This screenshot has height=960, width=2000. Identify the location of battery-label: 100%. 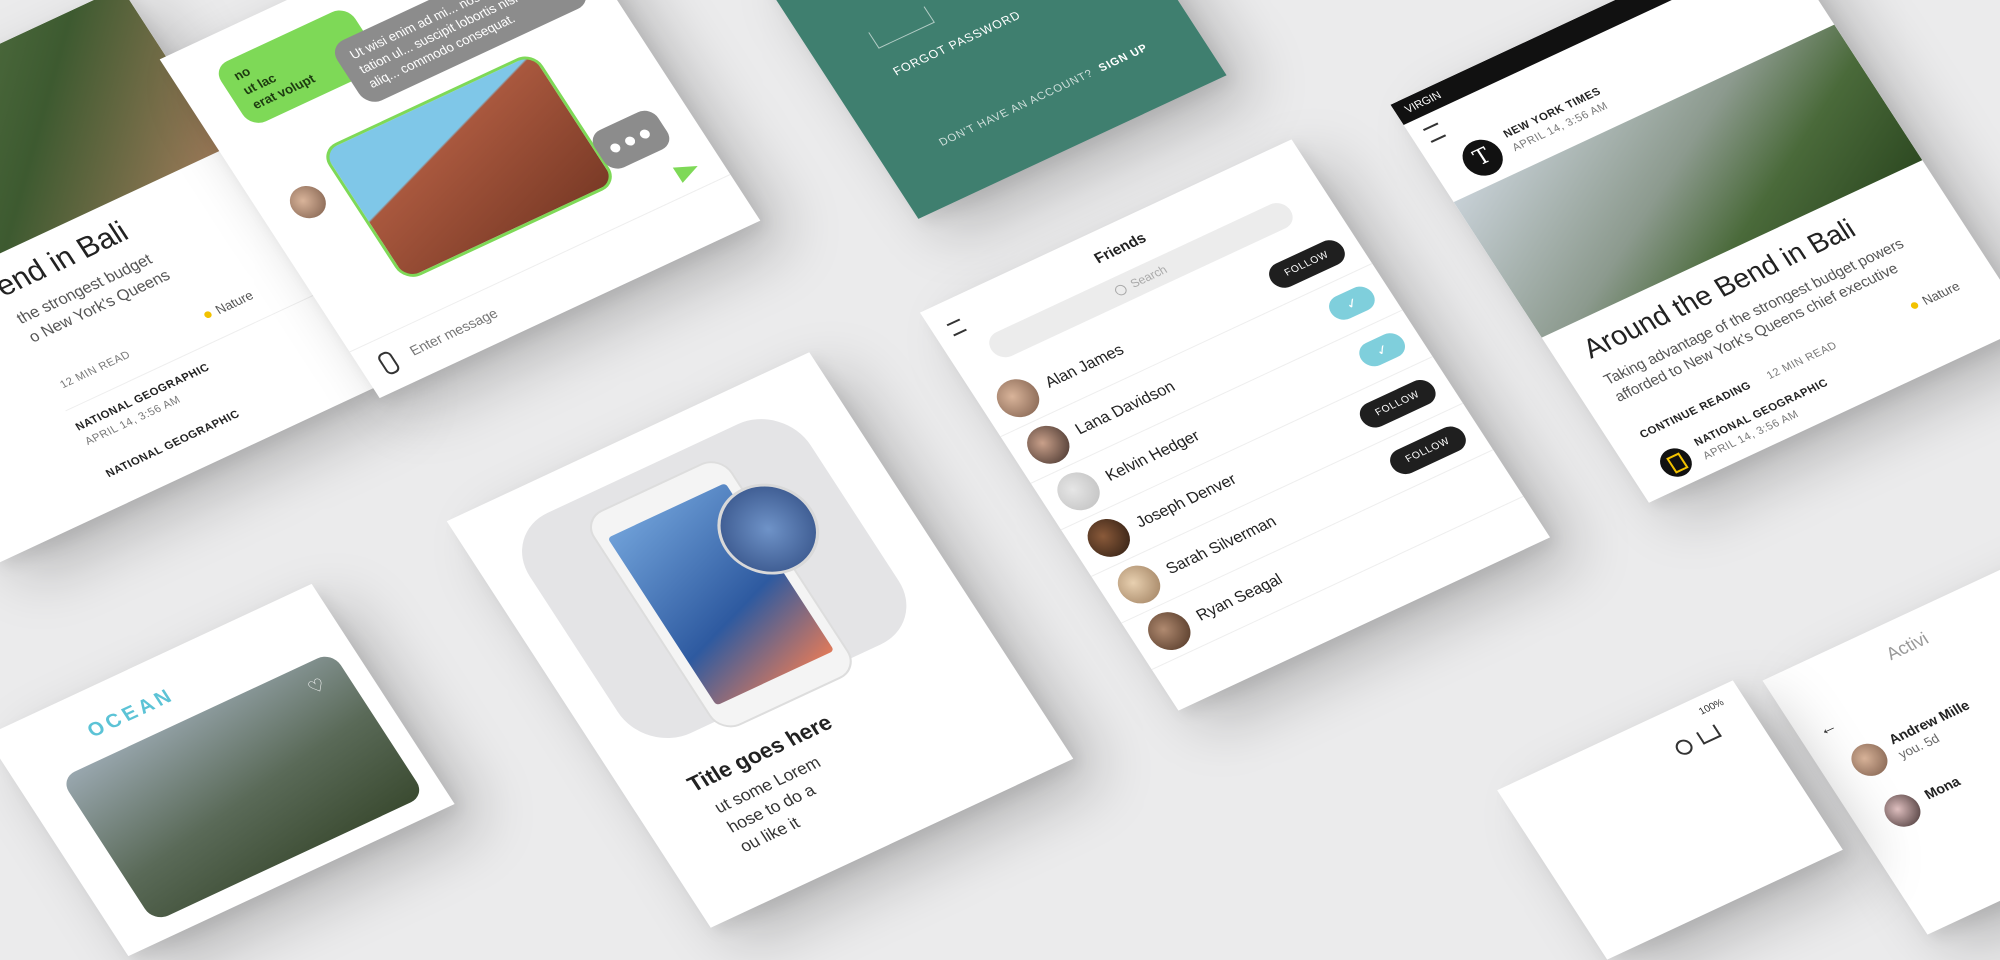
(1712, 707).